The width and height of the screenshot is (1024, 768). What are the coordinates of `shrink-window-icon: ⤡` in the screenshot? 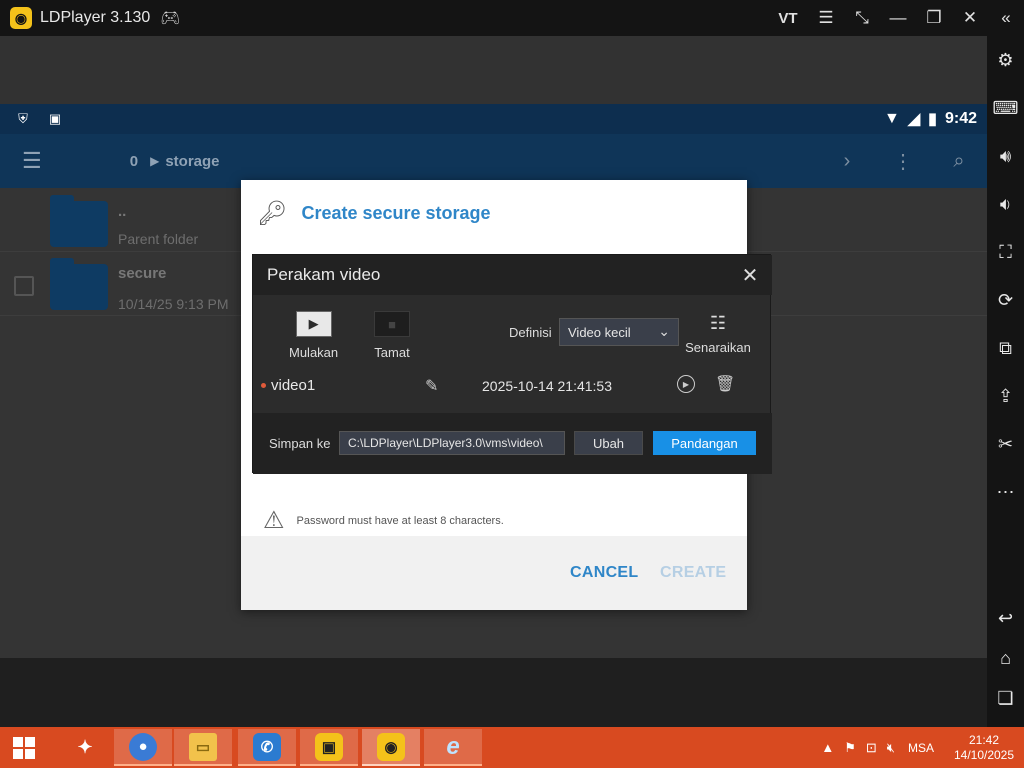 It's located at (862, 18).